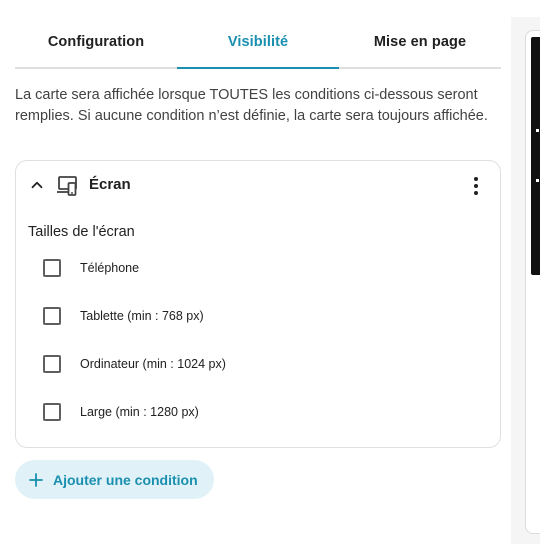 This screenshot has width=540, height=544. Describe the element at coordinates (420, 42) in the screenshot. I see `tab-layout: Mise en page` at that location.